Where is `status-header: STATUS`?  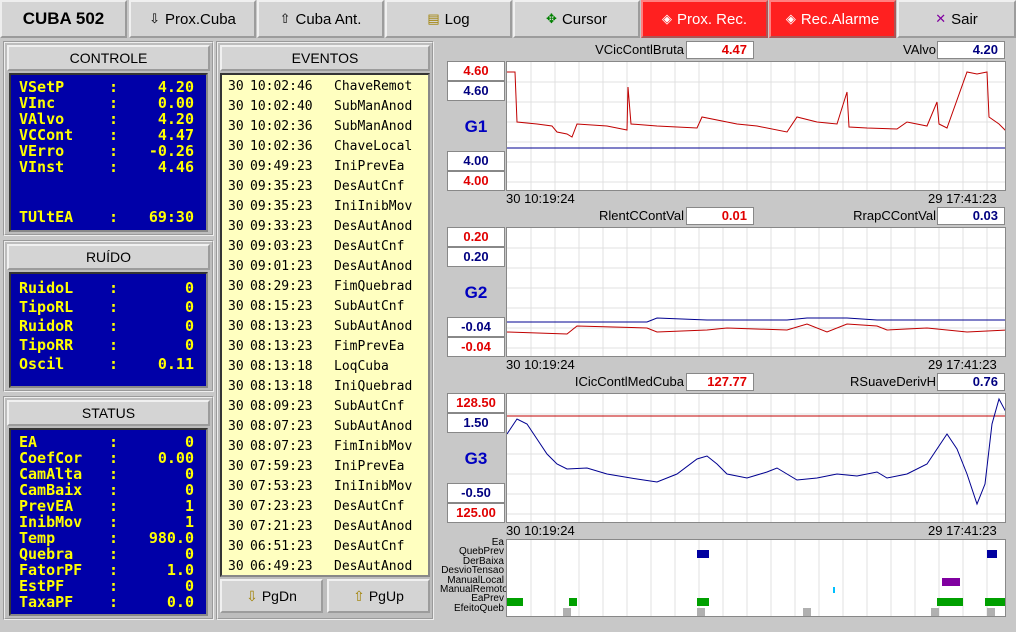 status-header: STATUS is located at coordinates (108, 413).